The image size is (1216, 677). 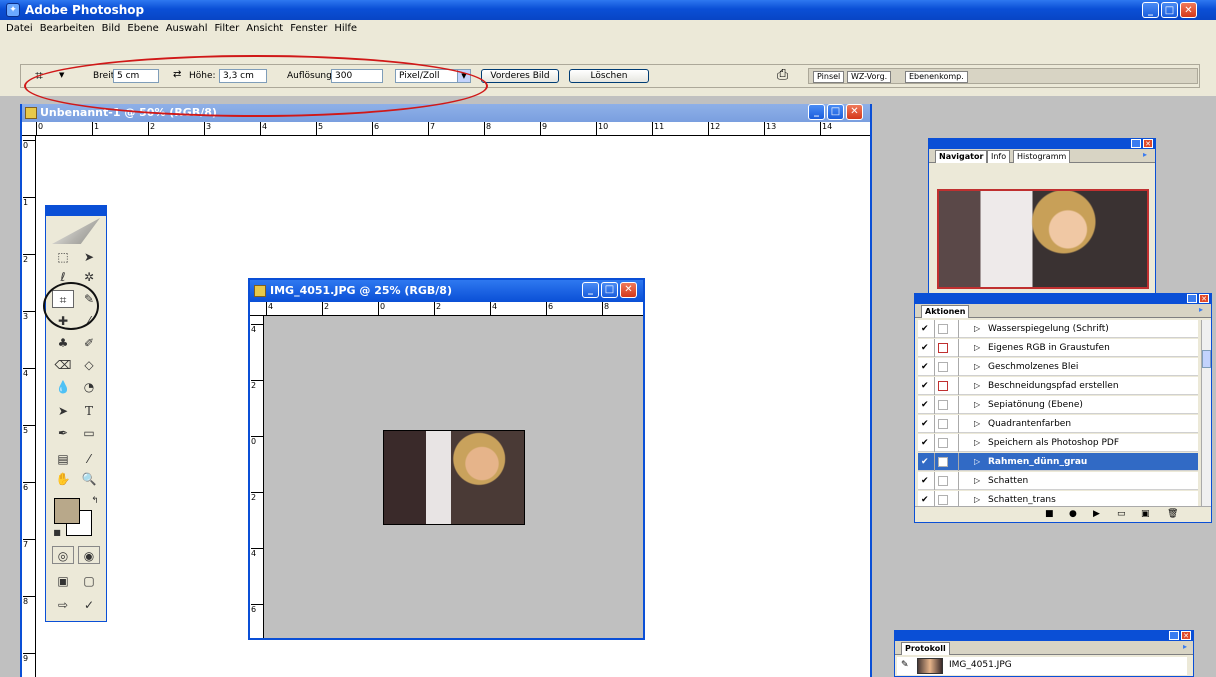 What do you see at coordinates (67, 511) in the screenshot?
I see `foreground-color-swatch` at bounding box center [67, 511].